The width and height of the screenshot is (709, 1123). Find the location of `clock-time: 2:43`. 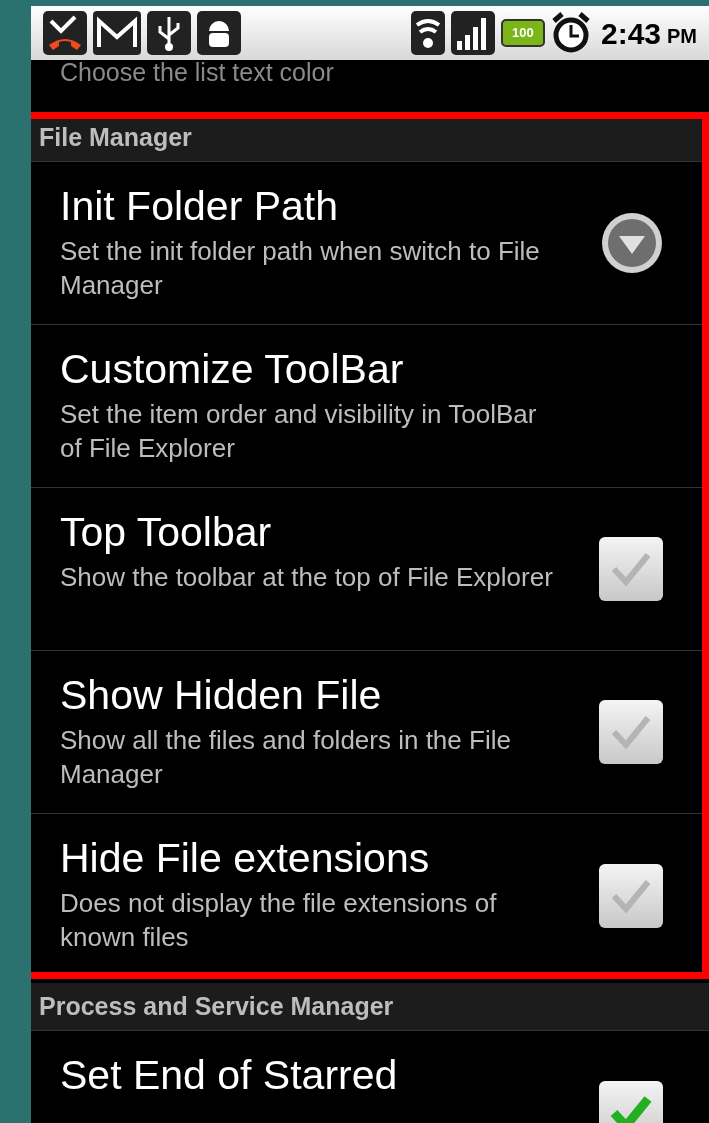

clock-time: 2:43 is located at coordinates (630, 33).